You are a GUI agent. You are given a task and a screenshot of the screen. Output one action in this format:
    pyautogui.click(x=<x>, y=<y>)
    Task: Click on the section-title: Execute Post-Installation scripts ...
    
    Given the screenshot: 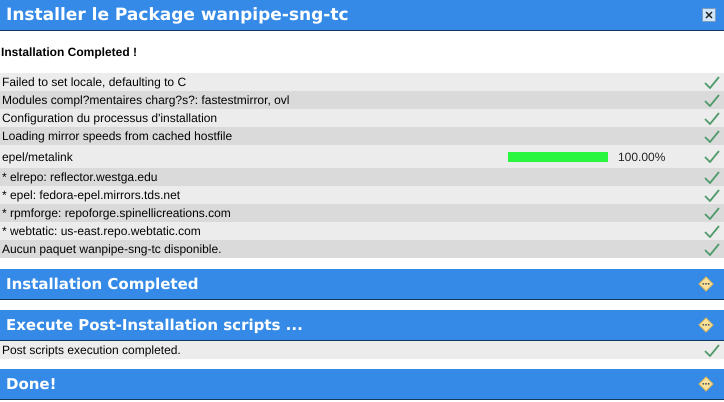 What is the action you would take?
    pyautogui.click(x=154, y=325)
    